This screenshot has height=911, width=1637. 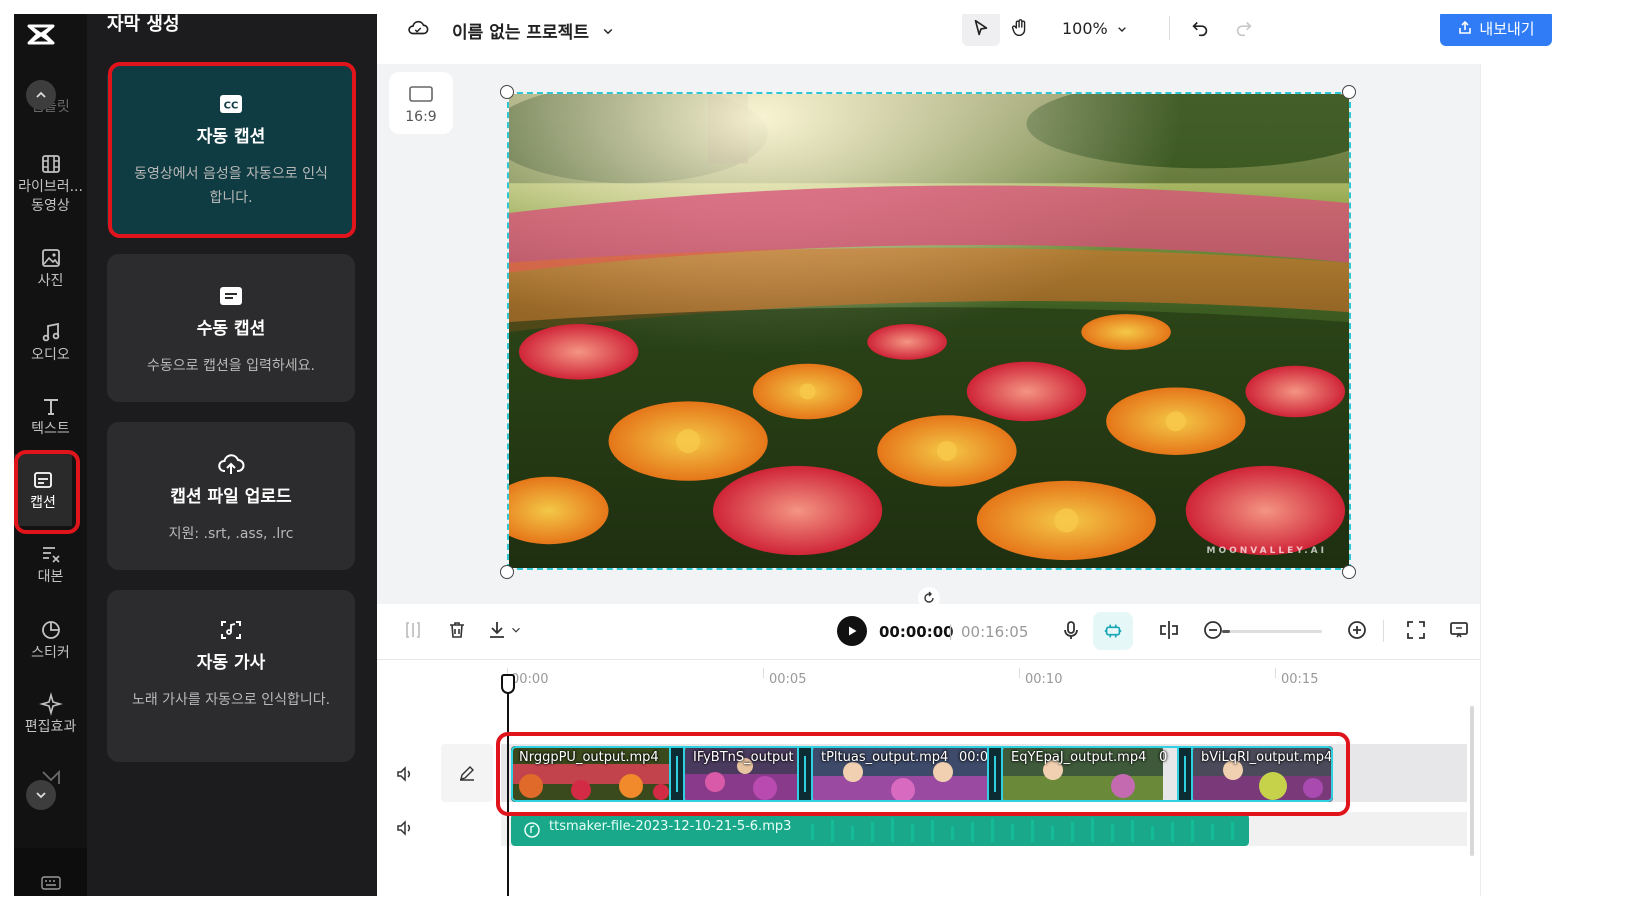 What do you see at coordinates (467, 773) in the screenshot?
I see `edit-cover-button` at bounding box center [467, 773].